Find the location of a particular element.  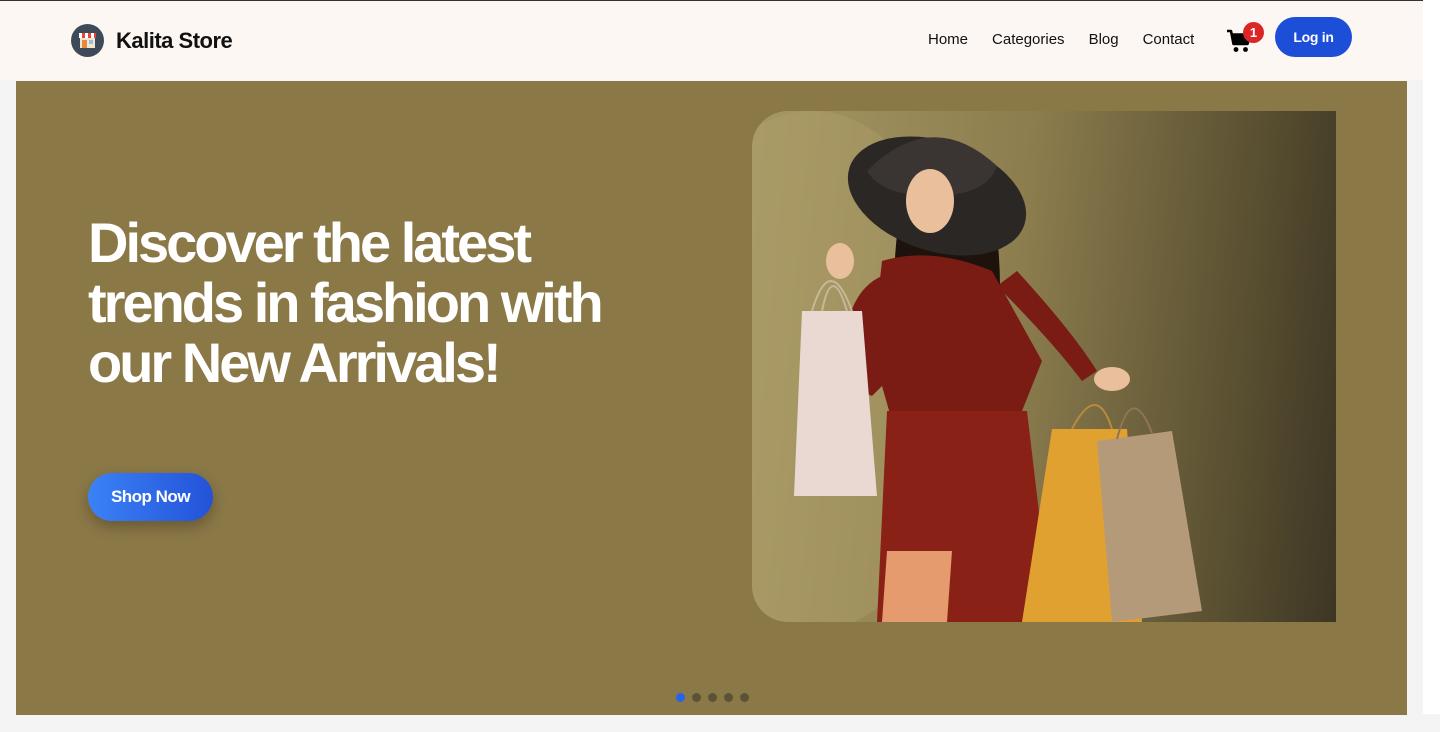

shop-now-button: Shop Now is located at coordinates (150, 497).